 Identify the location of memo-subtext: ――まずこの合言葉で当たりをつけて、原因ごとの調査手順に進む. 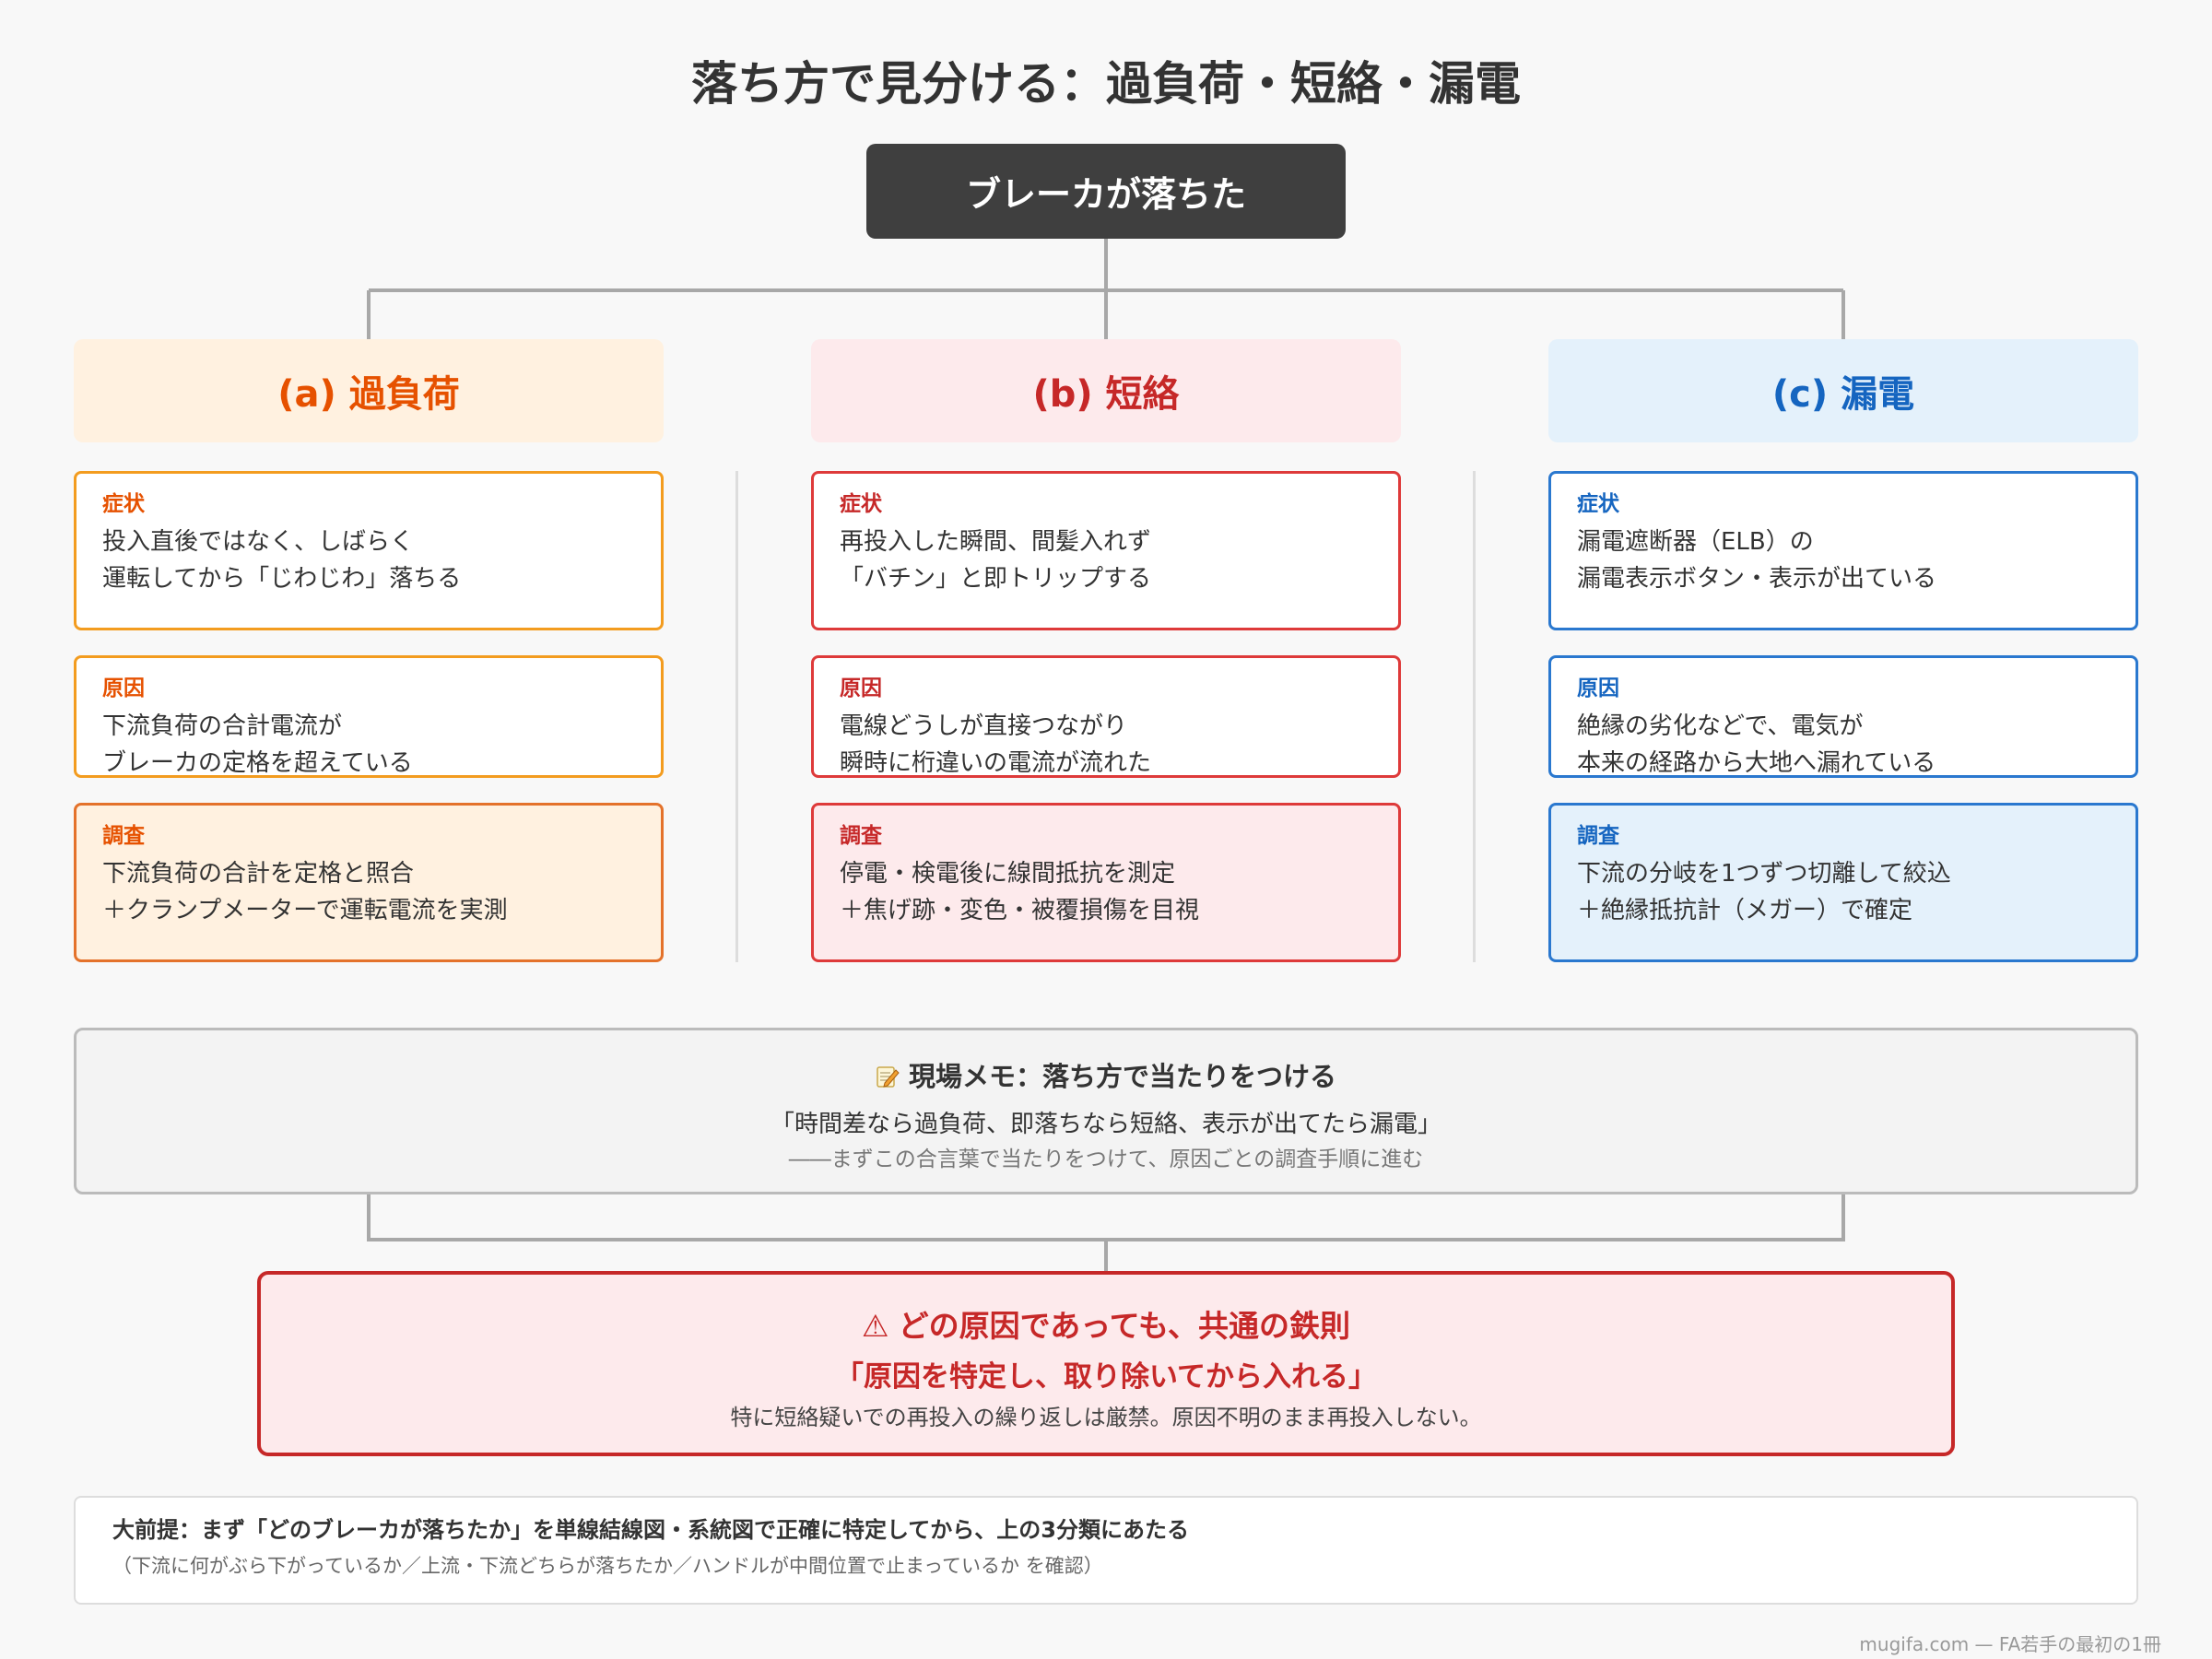
(1106, 1159).